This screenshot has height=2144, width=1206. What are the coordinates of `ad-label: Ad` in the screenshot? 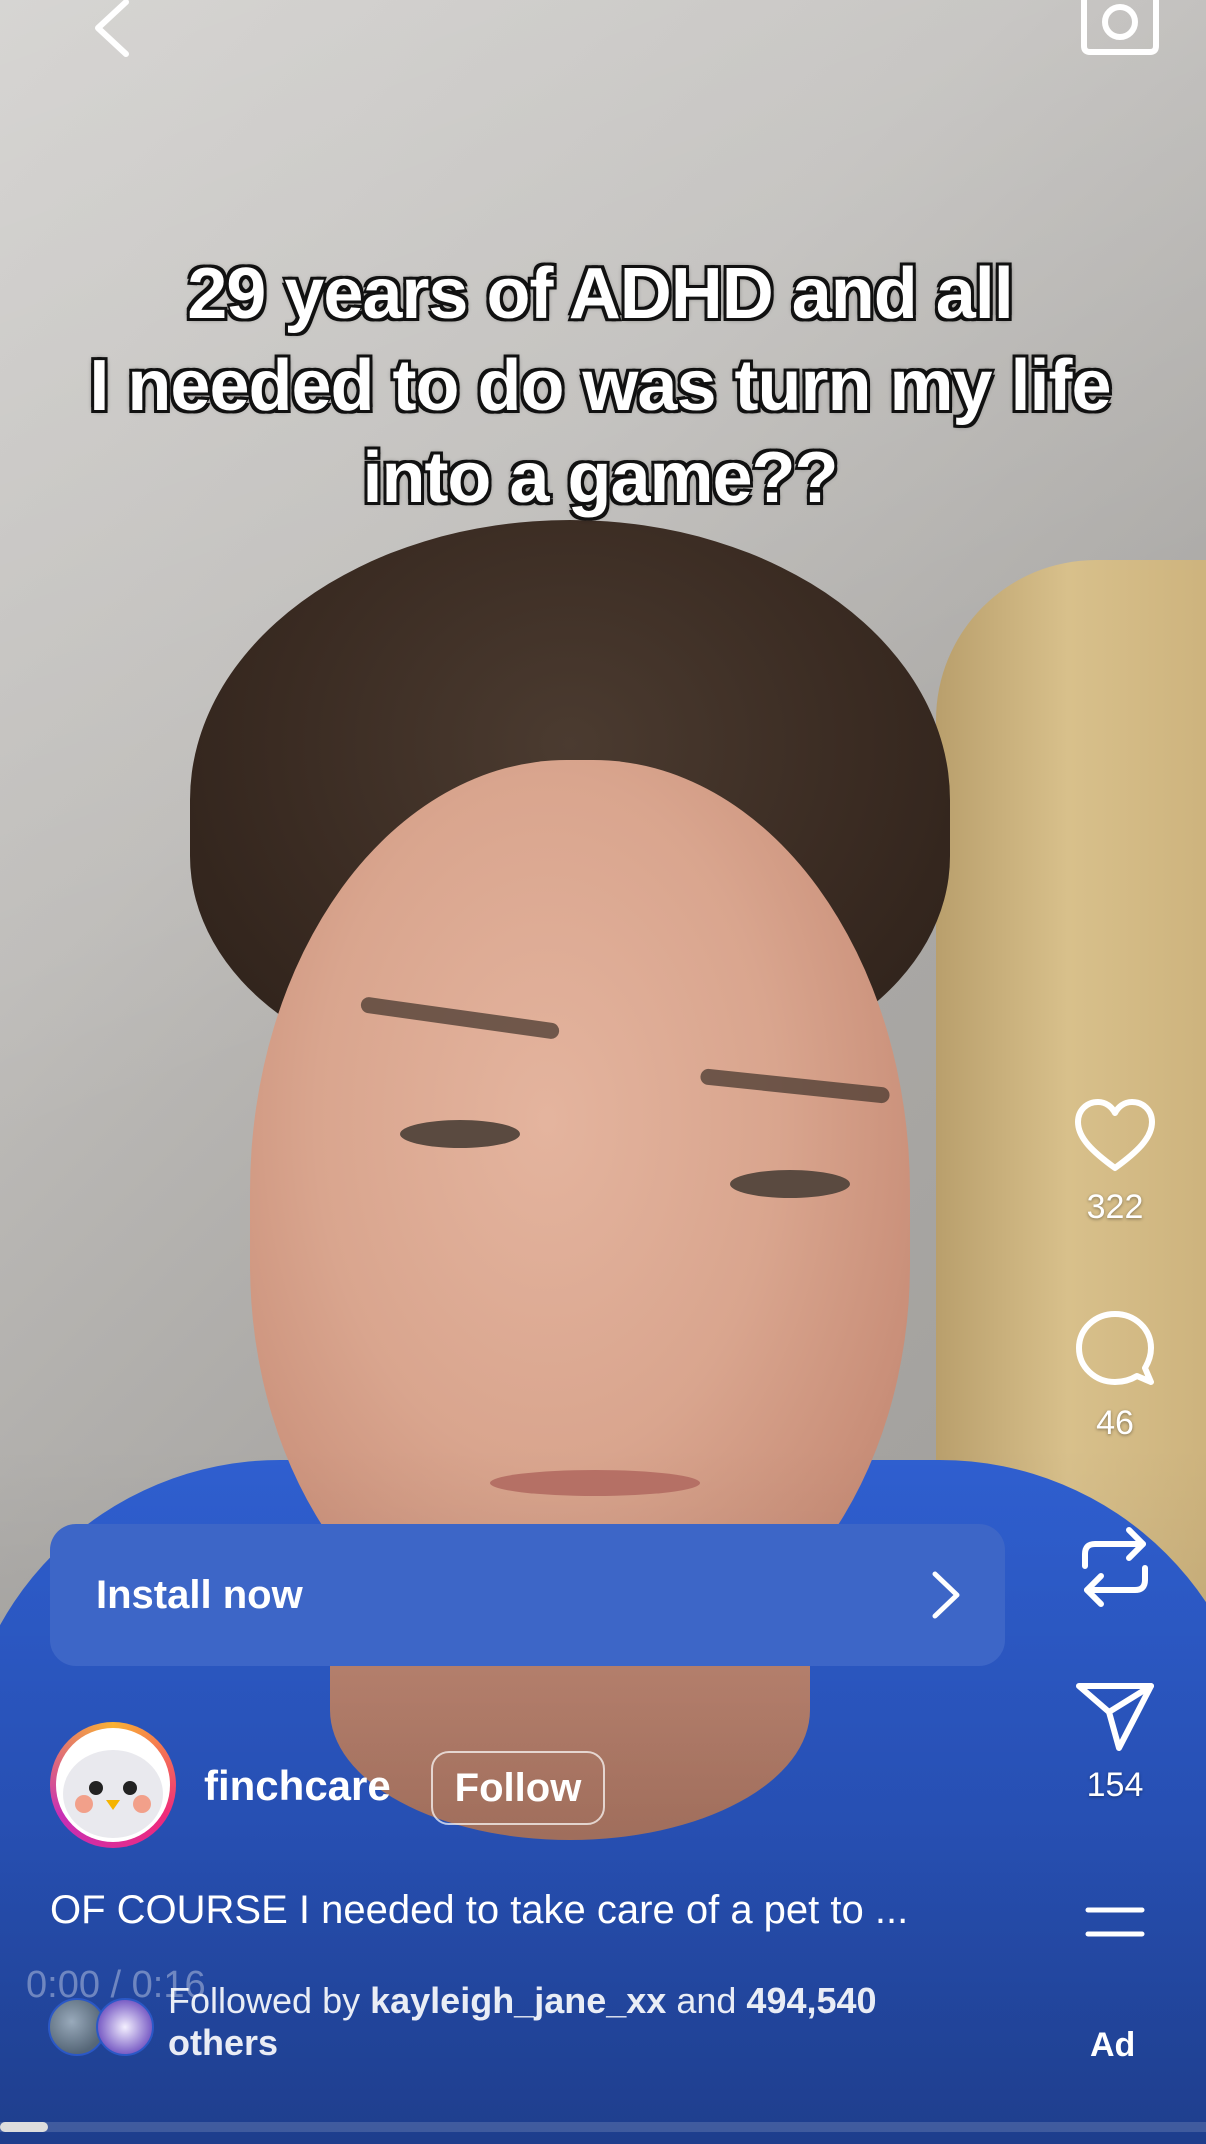 It's located at (1113, 2045).